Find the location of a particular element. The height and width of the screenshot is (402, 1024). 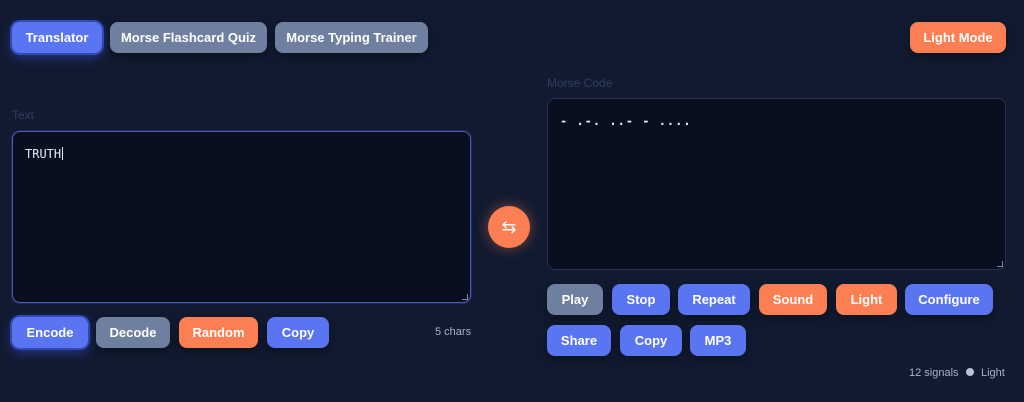

morse-label: Morse Code is located at coordinates (580, 83).